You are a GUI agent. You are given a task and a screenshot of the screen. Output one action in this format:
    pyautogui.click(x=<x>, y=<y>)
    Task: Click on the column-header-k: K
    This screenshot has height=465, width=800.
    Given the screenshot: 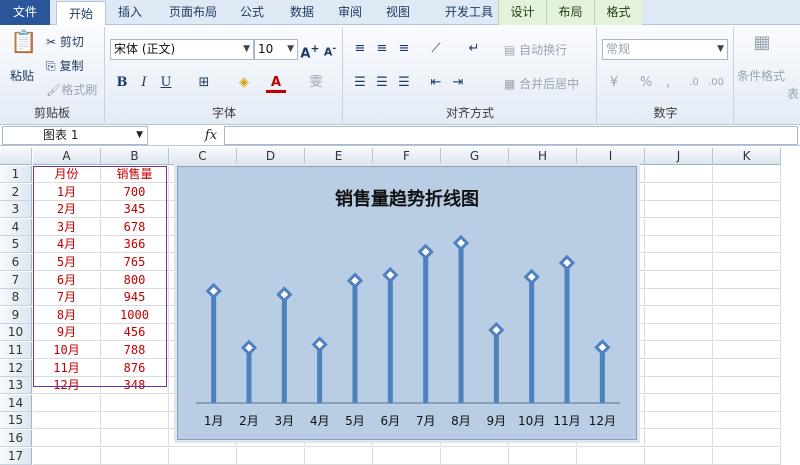 What is the action you would take?
    pyautogui.click(x=747, y=156)
    